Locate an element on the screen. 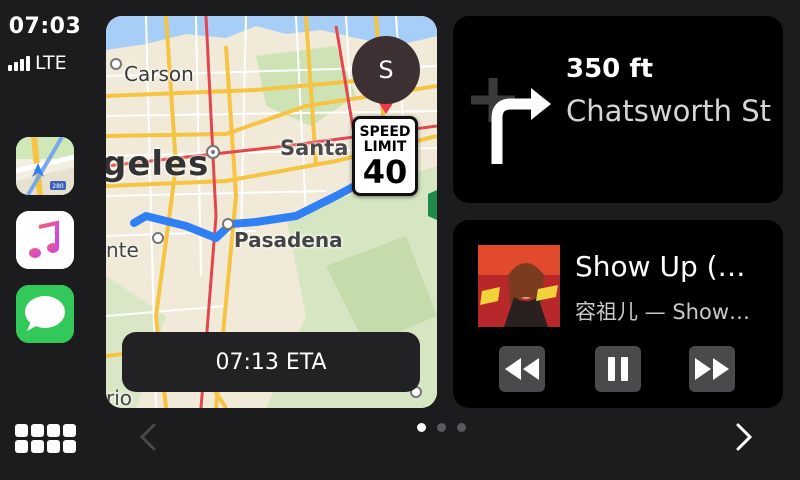 The height and width of the screenshot is (480, 800). rewind-icon is located at coordinates (522, 369).